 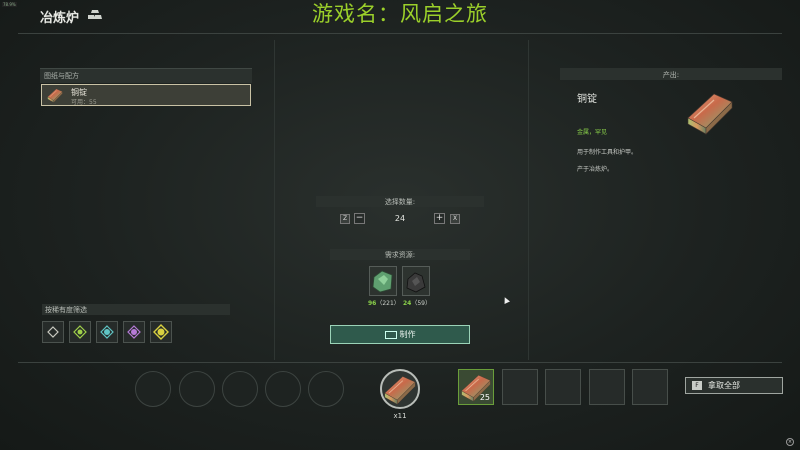 I want to click on recipes-section-label: 图纸与配方, so click(x=146, y=75).